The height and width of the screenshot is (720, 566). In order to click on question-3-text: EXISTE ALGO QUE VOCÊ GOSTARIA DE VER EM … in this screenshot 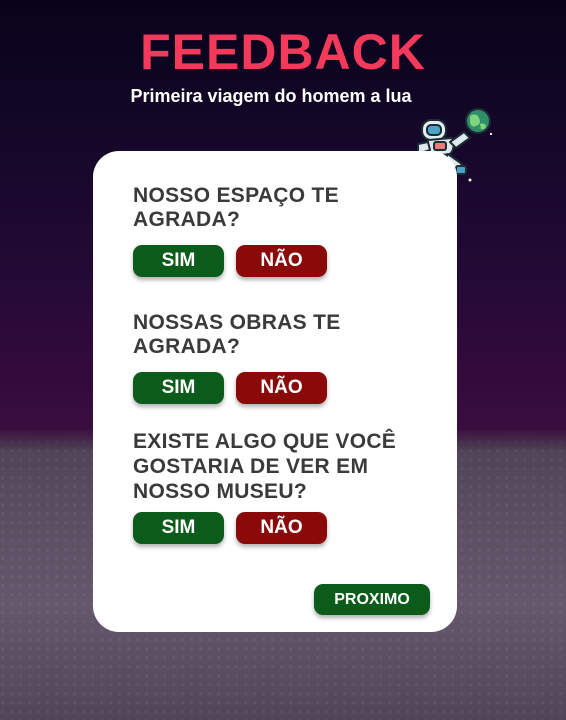, I will do `click(265, 466)`.